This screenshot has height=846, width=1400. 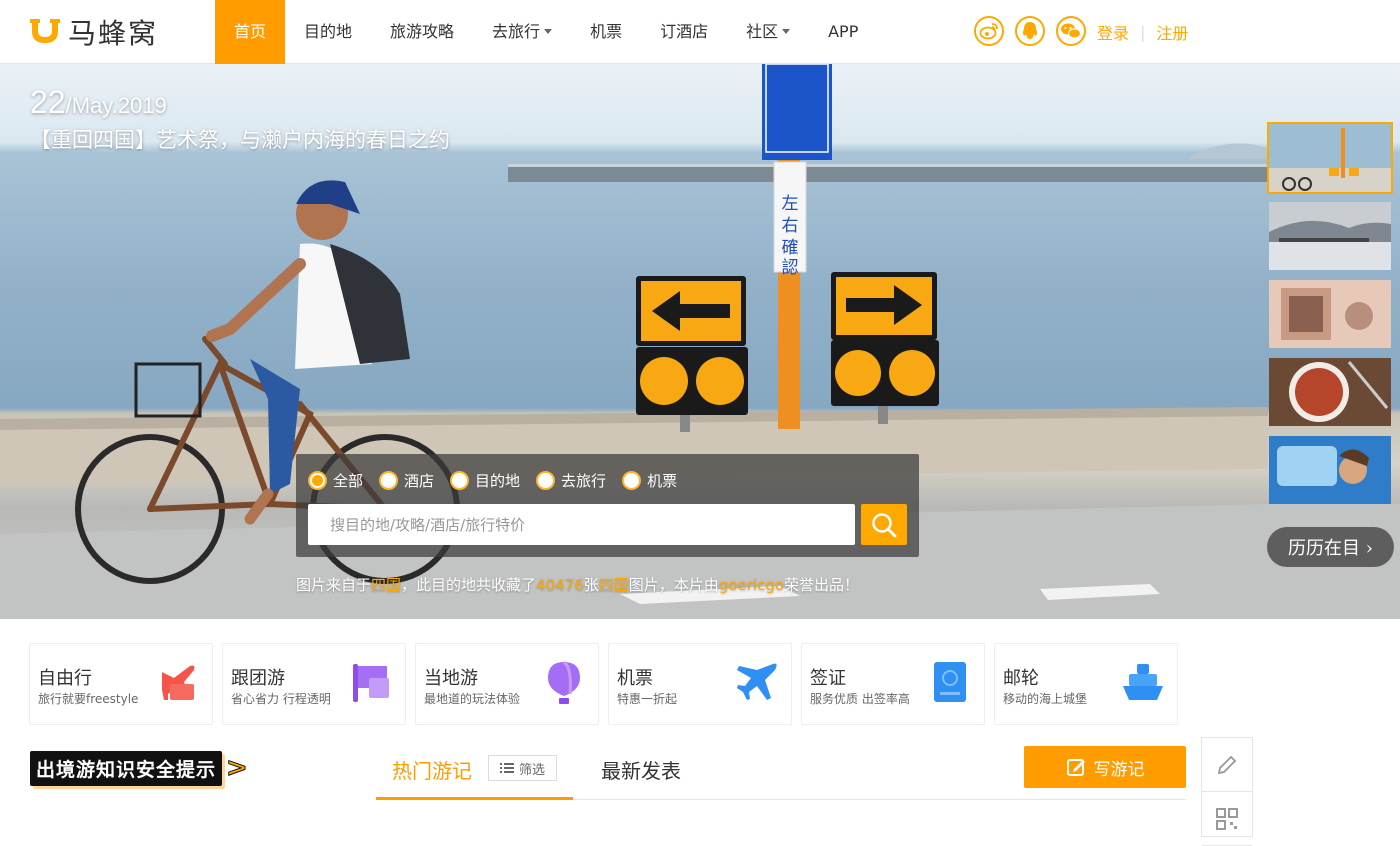 I want to click on tab-hot-travelogues: 热门游记, so click(x=432, y=769).